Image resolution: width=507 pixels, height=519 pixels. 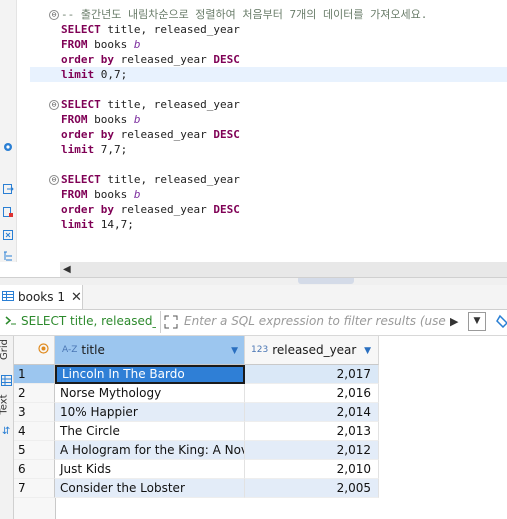 What do you see at coordinates (312, 469) in the screenshot?
I see `year-cell: 2,010` at bounding box center [312, 469].